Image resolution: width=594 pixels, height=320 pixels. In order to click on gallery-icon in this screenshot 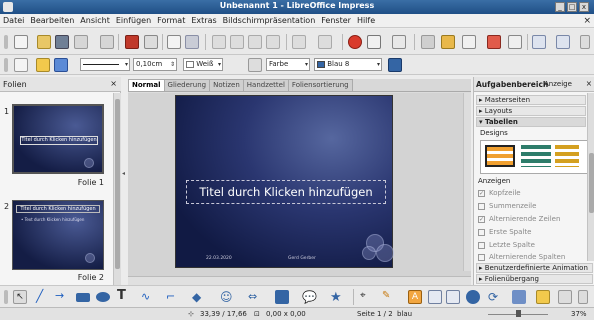, I will do `click(469, 42)`.